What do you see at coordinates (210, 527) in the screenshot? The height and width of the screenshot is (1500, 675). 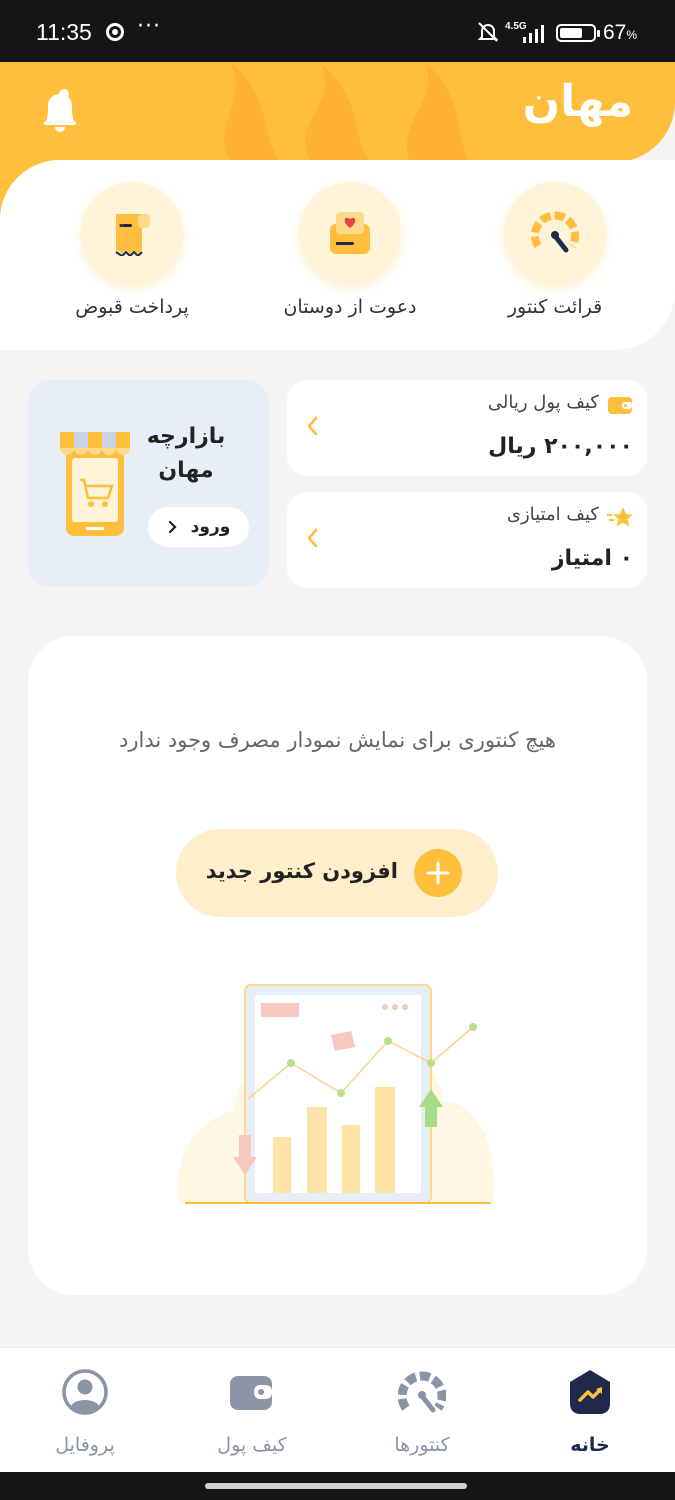 I see `market-enter-label: ورود` at bounding box center [210, 527].